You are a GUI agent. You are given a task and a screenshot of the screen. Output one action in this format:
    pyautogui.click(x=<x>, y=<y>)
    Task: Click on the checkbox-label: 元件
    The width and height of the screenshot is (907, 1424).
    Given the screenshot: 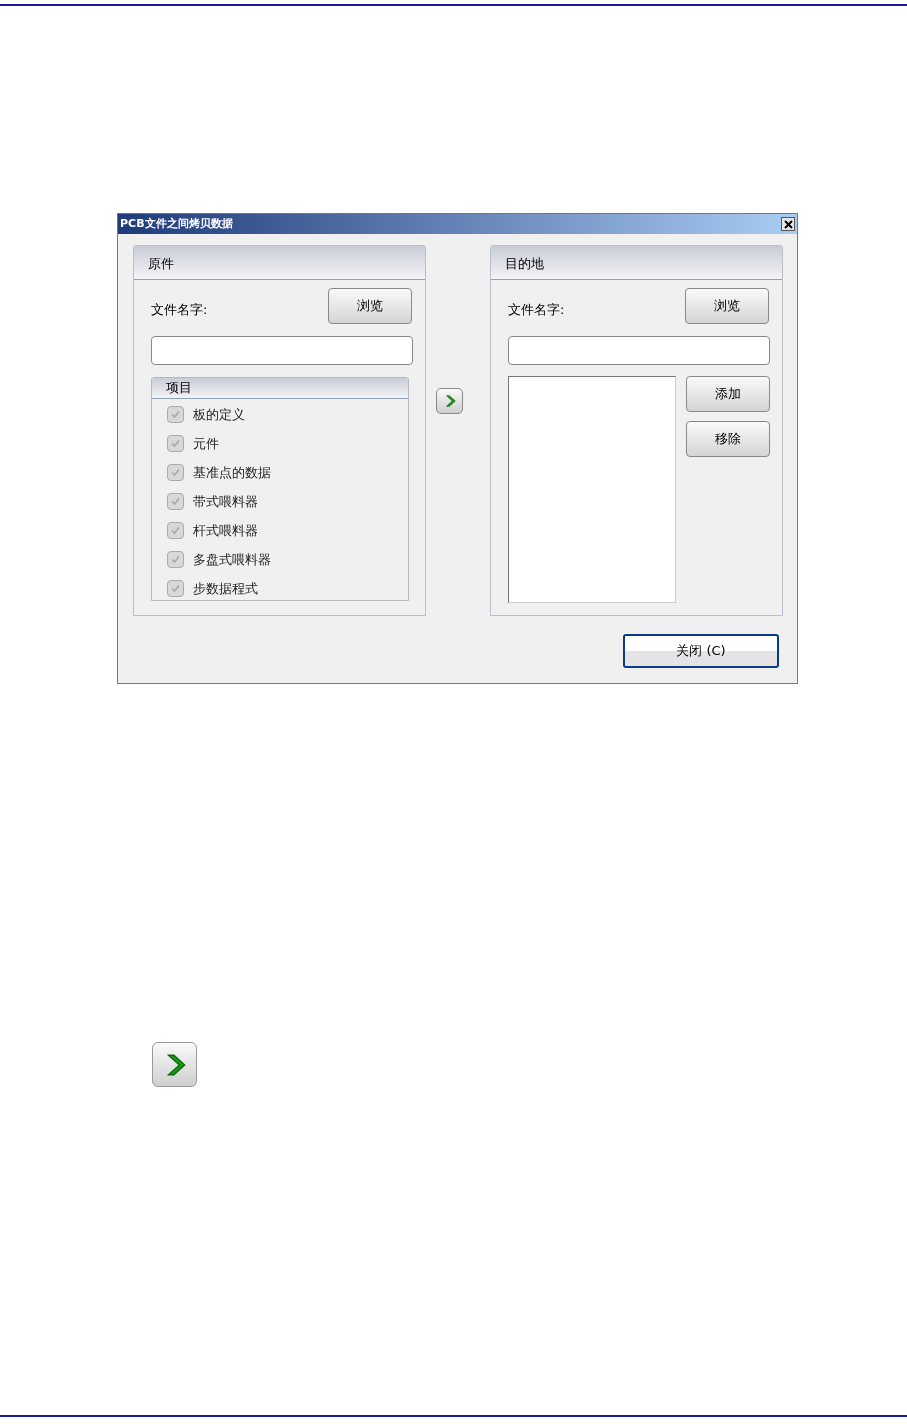 What is the action you would take?
    pyautogui.click(x=206, y=443)
    